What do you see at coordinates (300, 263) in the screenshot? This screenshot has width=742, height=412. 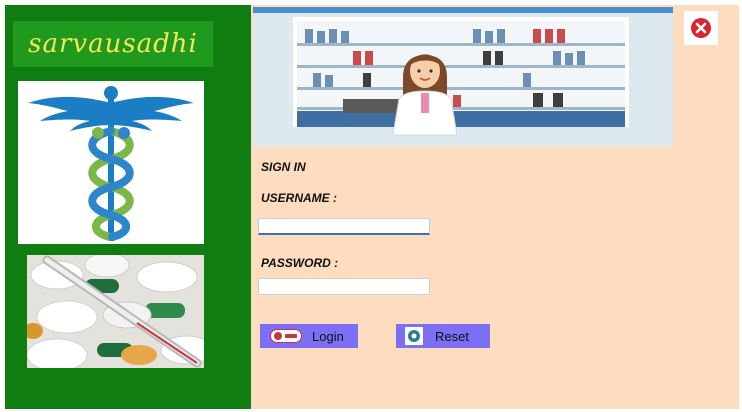 I see `password-label: PASSWORD :` at bounding box center [300, 263].